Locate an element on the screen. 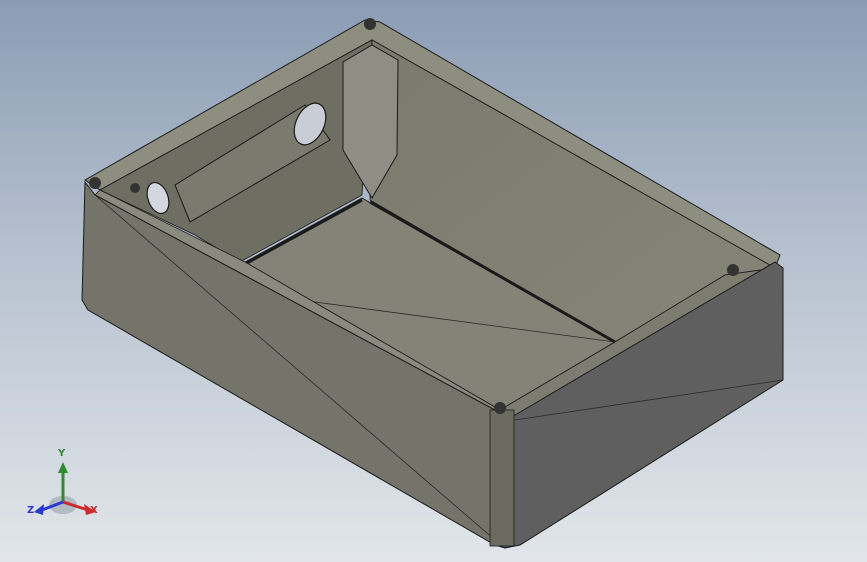 Image resolution: width=867 pixels, height=562 pixels. corner-fillet-front is located at coordinates (500, 408).